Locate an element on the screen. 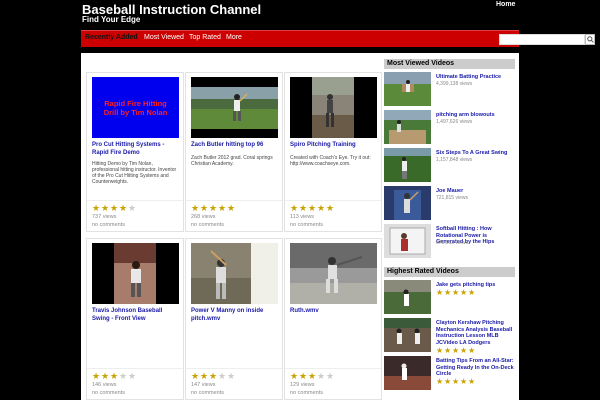  video-title: Power V Manny on inside pitch.wmv is located at coordinates (235, 315).